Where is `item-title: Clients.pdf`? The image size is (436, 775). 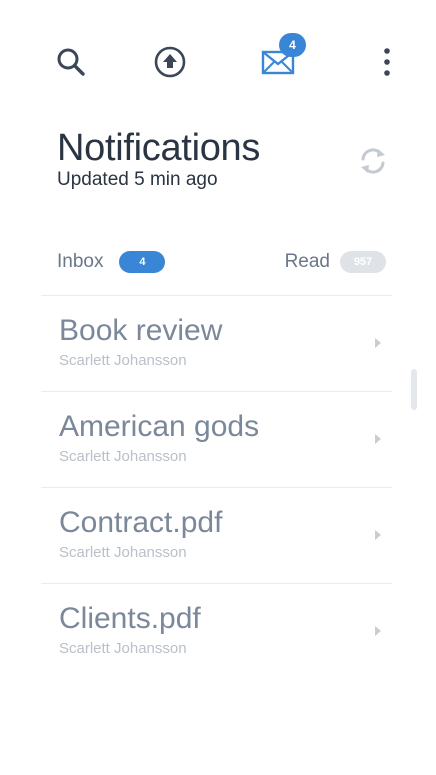
item-title: Clients.pdf is located at coordinates (130, 618).